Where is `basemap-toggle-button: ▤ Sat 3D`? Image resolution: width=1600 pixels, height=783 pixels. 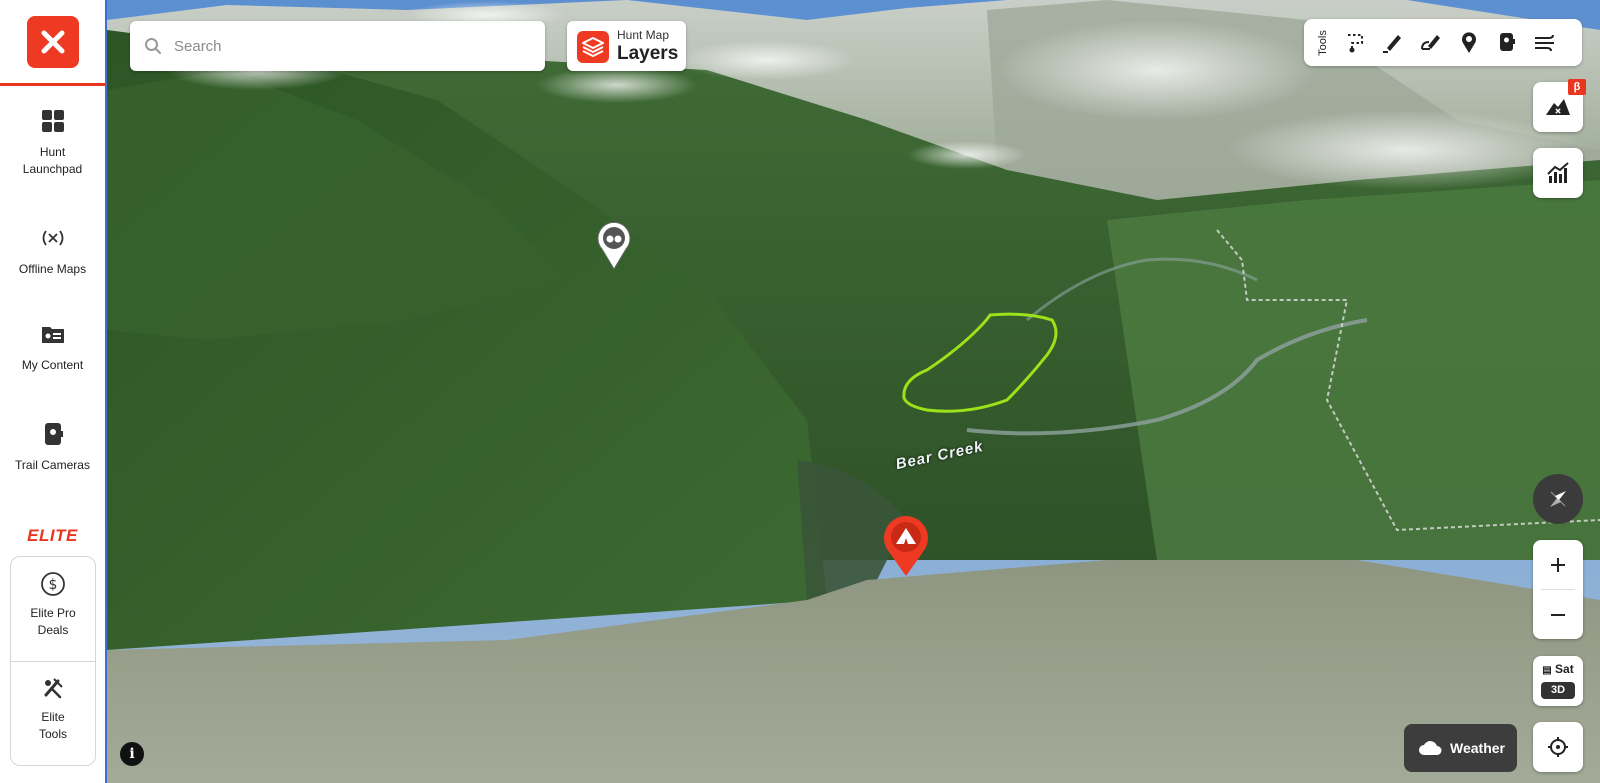 basemap-toggle-button: ▤ Sat 3D is located at coordinates (1558, 681).